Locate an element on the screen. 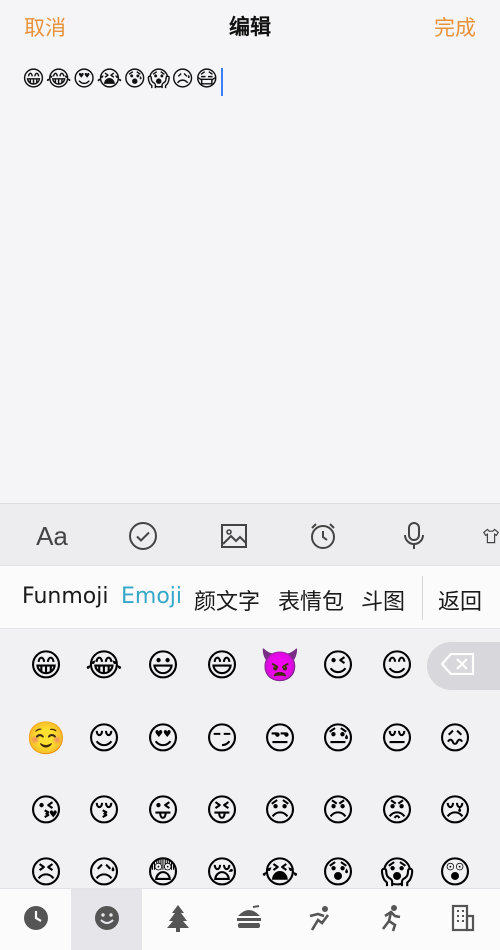 The height and width of the screenshot is (950, 500). running-icon is located at coordinates (391, 920).